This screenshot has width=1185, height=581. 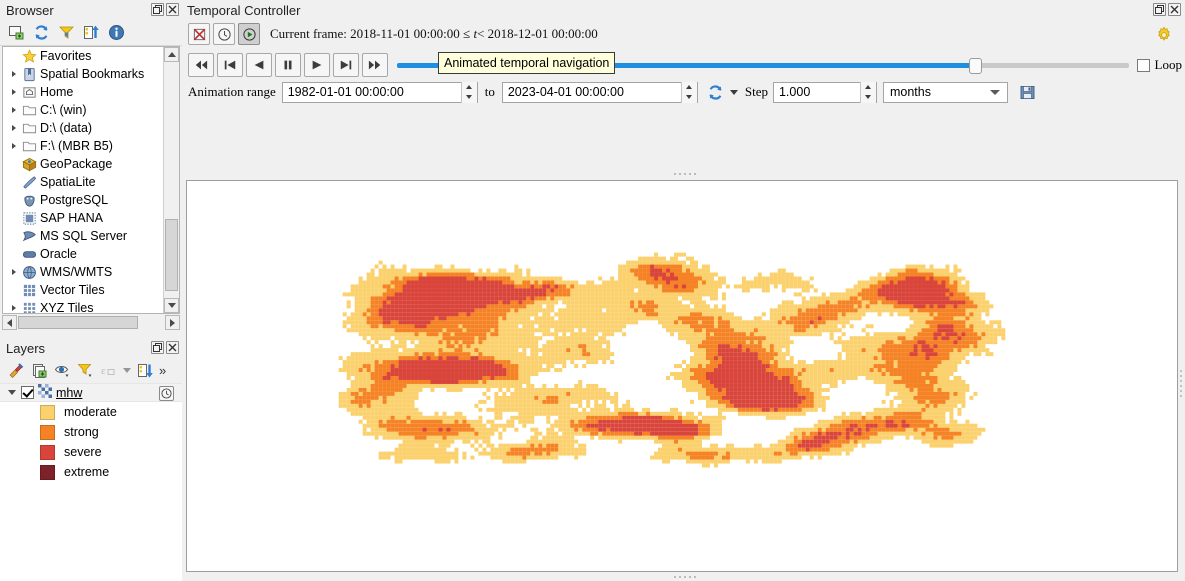 What do you see at coordinates (715, 92) in the screenshot?
I see `refresh-range-icon` at bounding box center [715, 92].